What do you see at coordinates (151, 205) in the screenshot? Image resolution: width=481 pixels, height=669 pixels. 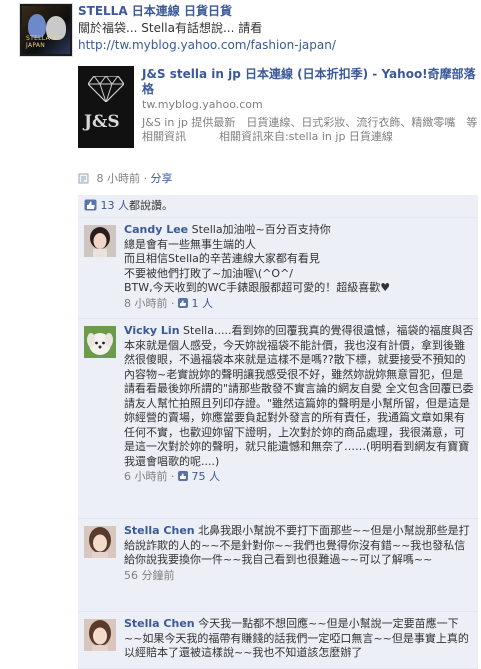 I see `likes-suffix: 都說讚。` at bounding box center [151, 205].